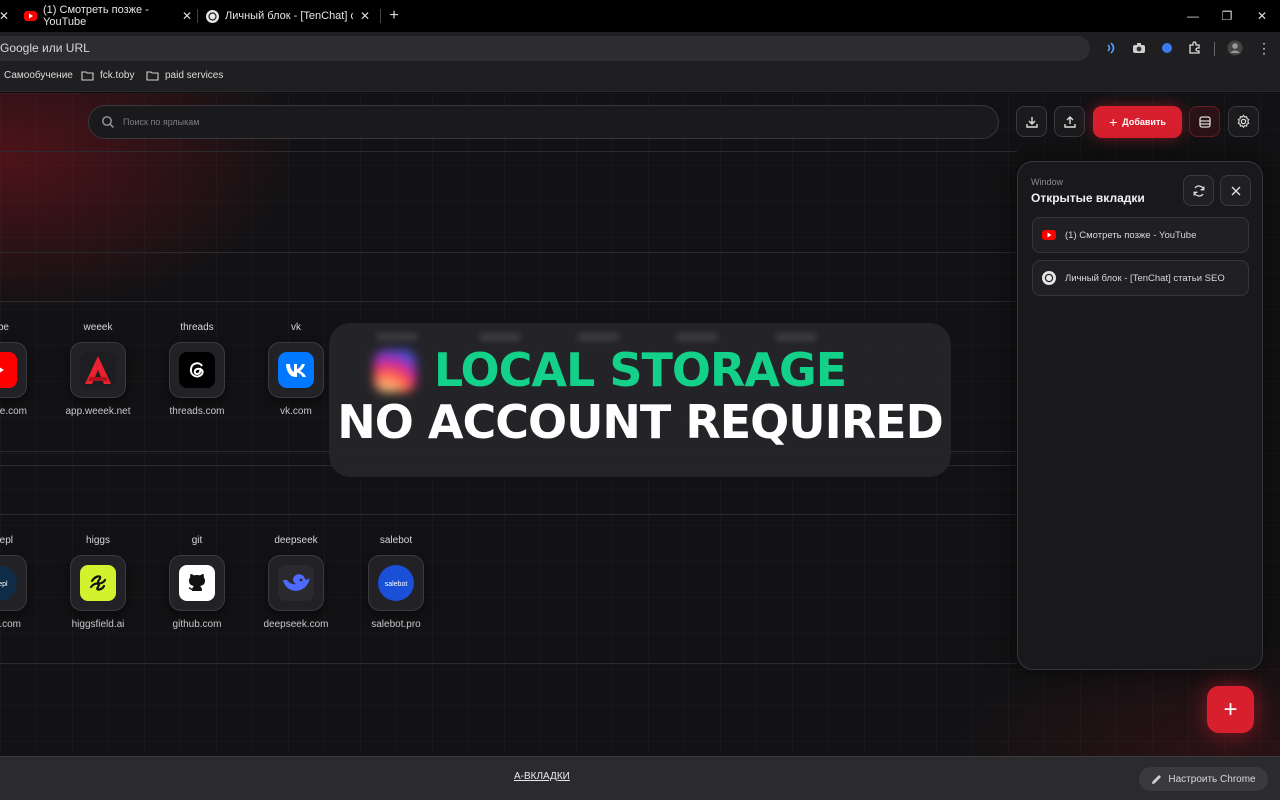 The image size is (1280, 800). I want to click on higgs-icon, so click(98, 583).